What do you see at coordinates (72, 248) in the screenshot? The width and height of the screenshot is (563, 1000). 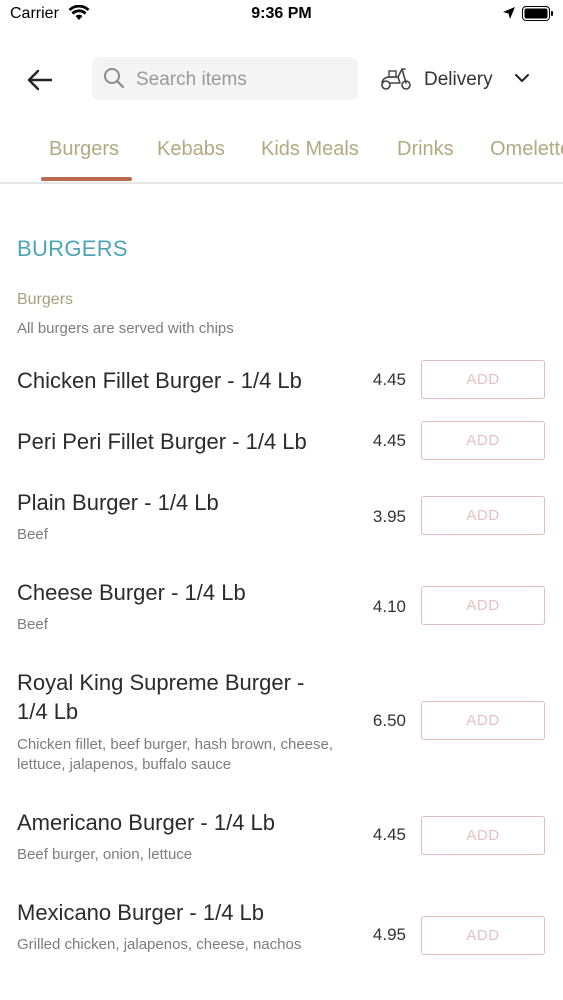 I see `section-title: BURGERS` at bounding box center [72, 248].